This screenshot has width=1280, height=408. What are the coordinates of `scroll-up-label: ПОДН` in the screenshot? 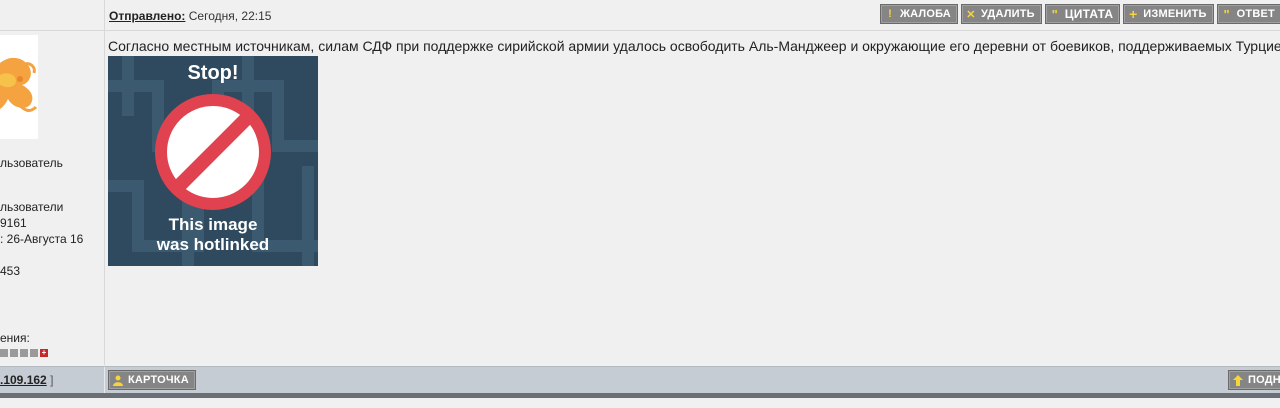 It's located at (1264, 380).